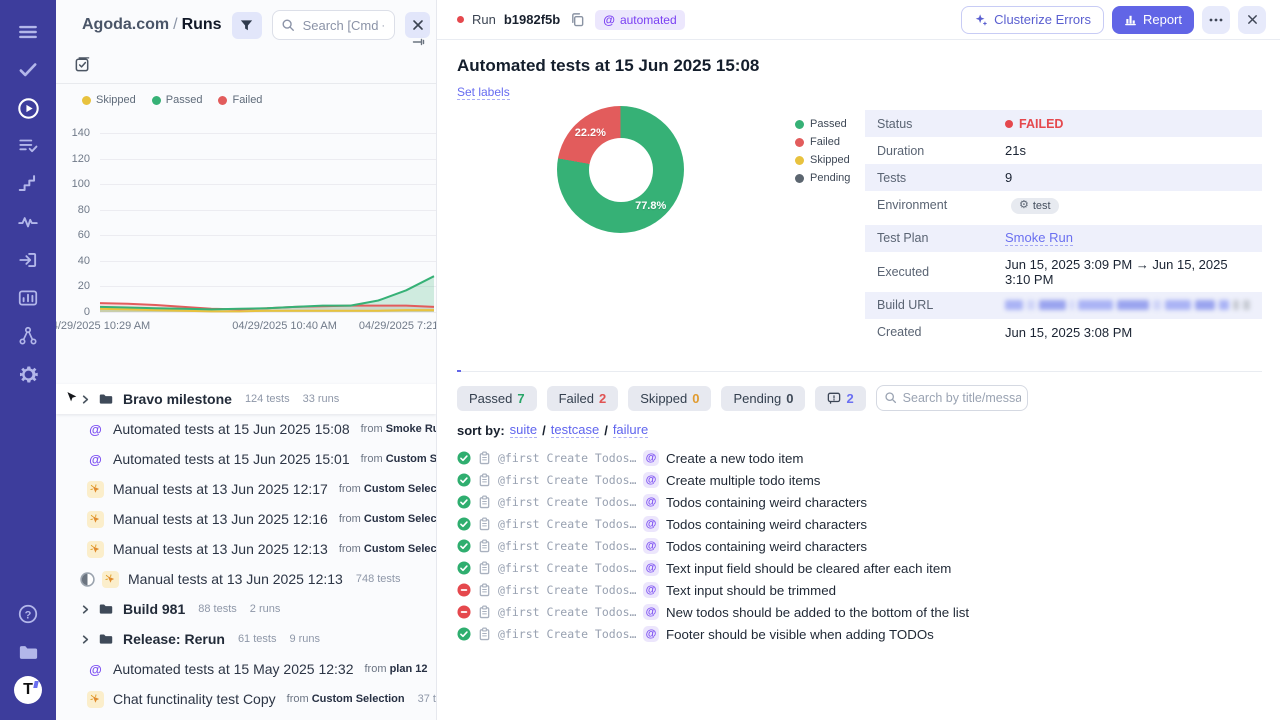 Image resolution: width=1280 pixels, height=720 pixels. Describe the element at coordinates (246, 25) in the screenshot. I see `runs-filter-button` at that location.